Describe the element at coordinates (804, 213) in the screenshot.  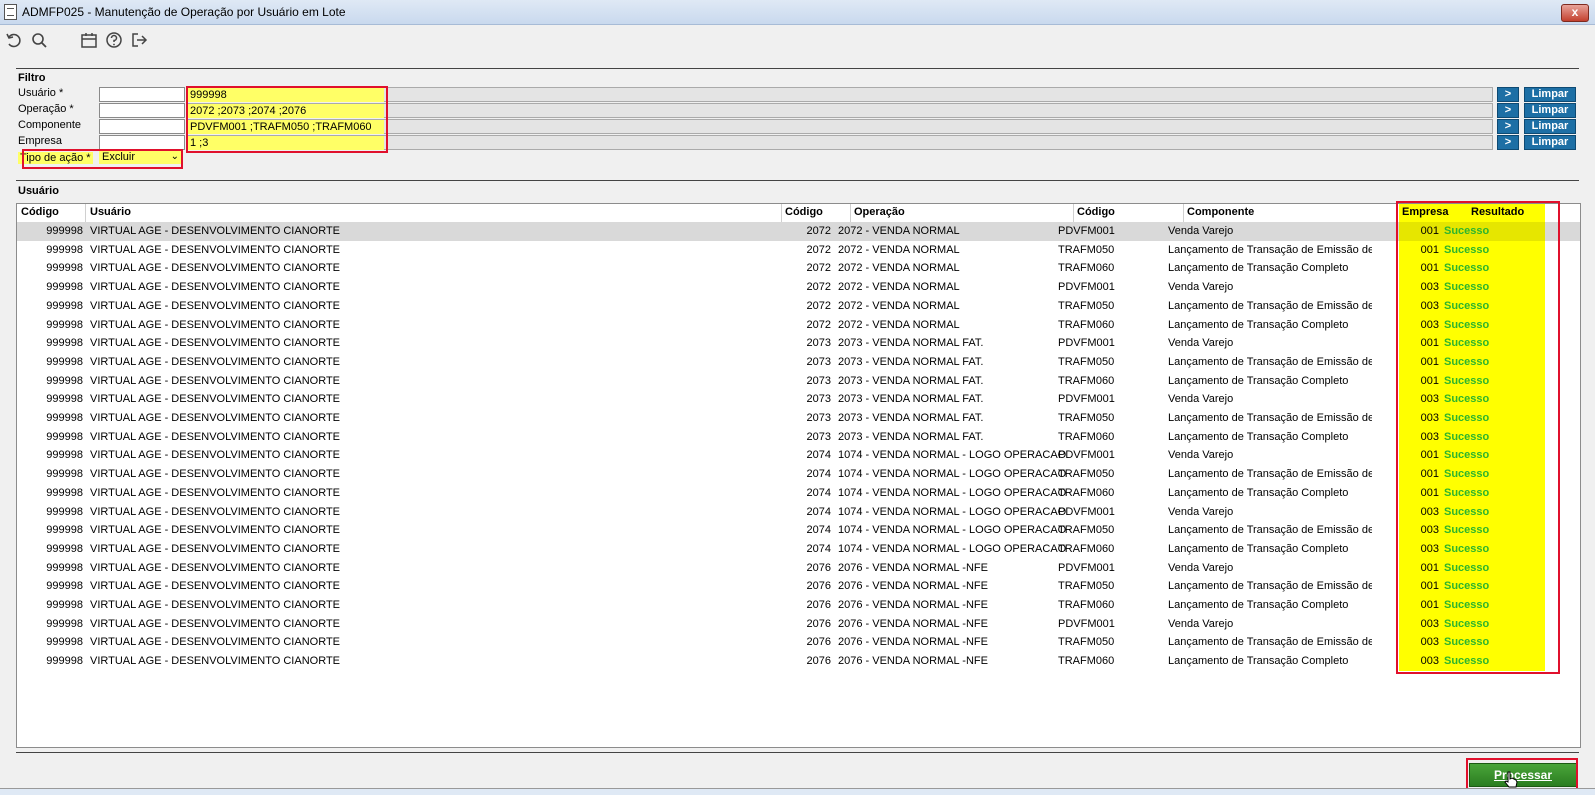
I see `col-header-codigo-operacao: Código` at that location.